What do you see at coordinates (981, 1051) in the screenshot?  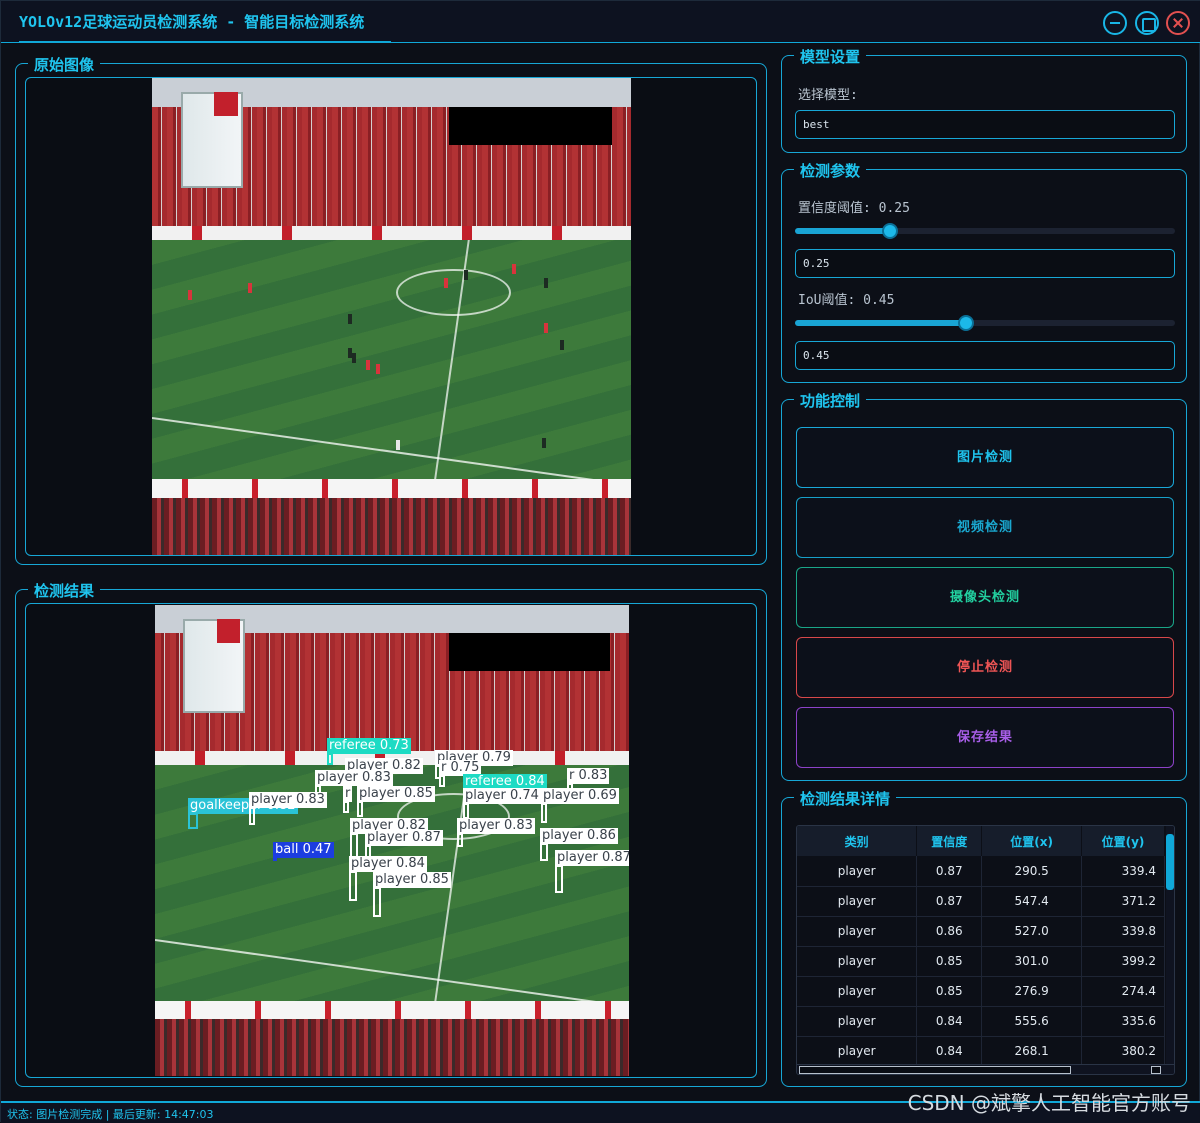 I see `table-row: player 0.84 268.1 380.2` at bounding box center [981, 1051].